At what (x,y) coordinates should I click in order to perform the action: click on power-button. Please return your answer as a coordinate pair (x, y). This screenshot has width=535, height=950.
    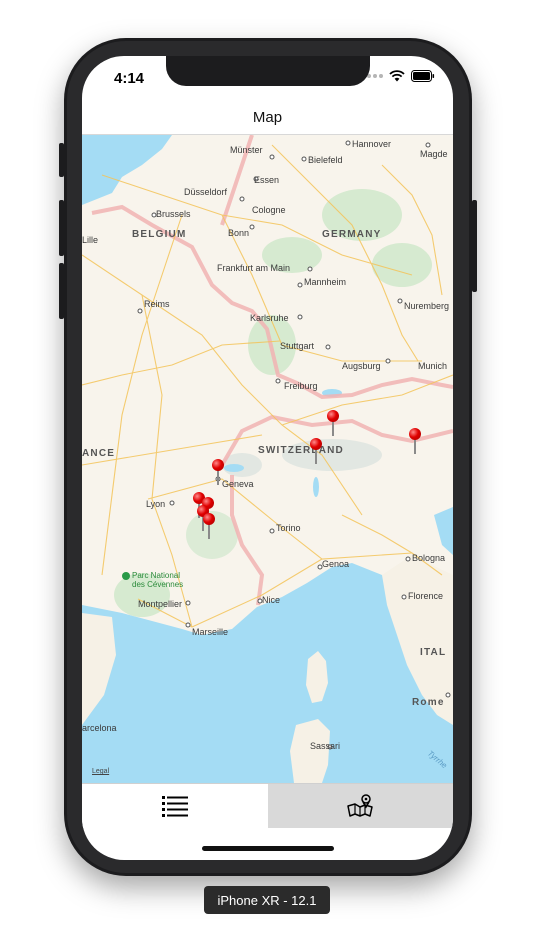
    Looking at the image, I should click on (474, 246).